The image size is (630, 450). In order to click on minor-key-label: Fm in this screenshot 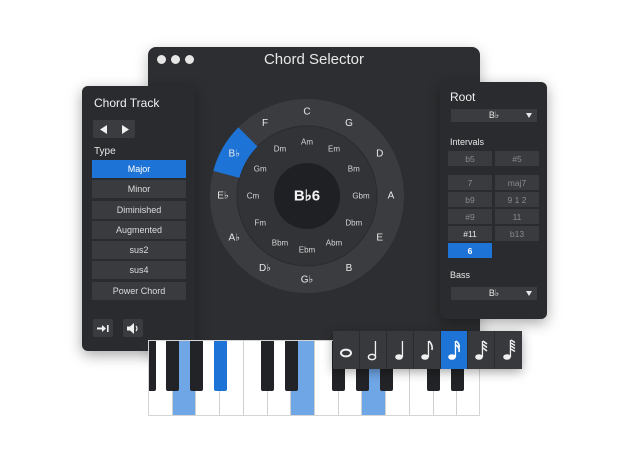, I will do `click(260, 223)`.